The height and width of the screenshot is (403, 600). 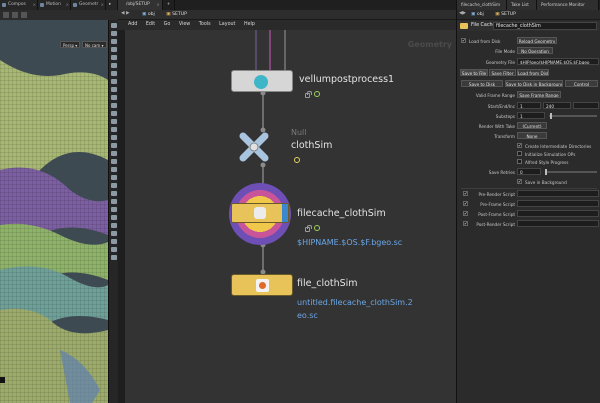 What do you see at coordinates (539, 94) in the screenshot?
I see `valid-frame-range-dropdown: Save Frame Range` at bounding box center [539, 94].